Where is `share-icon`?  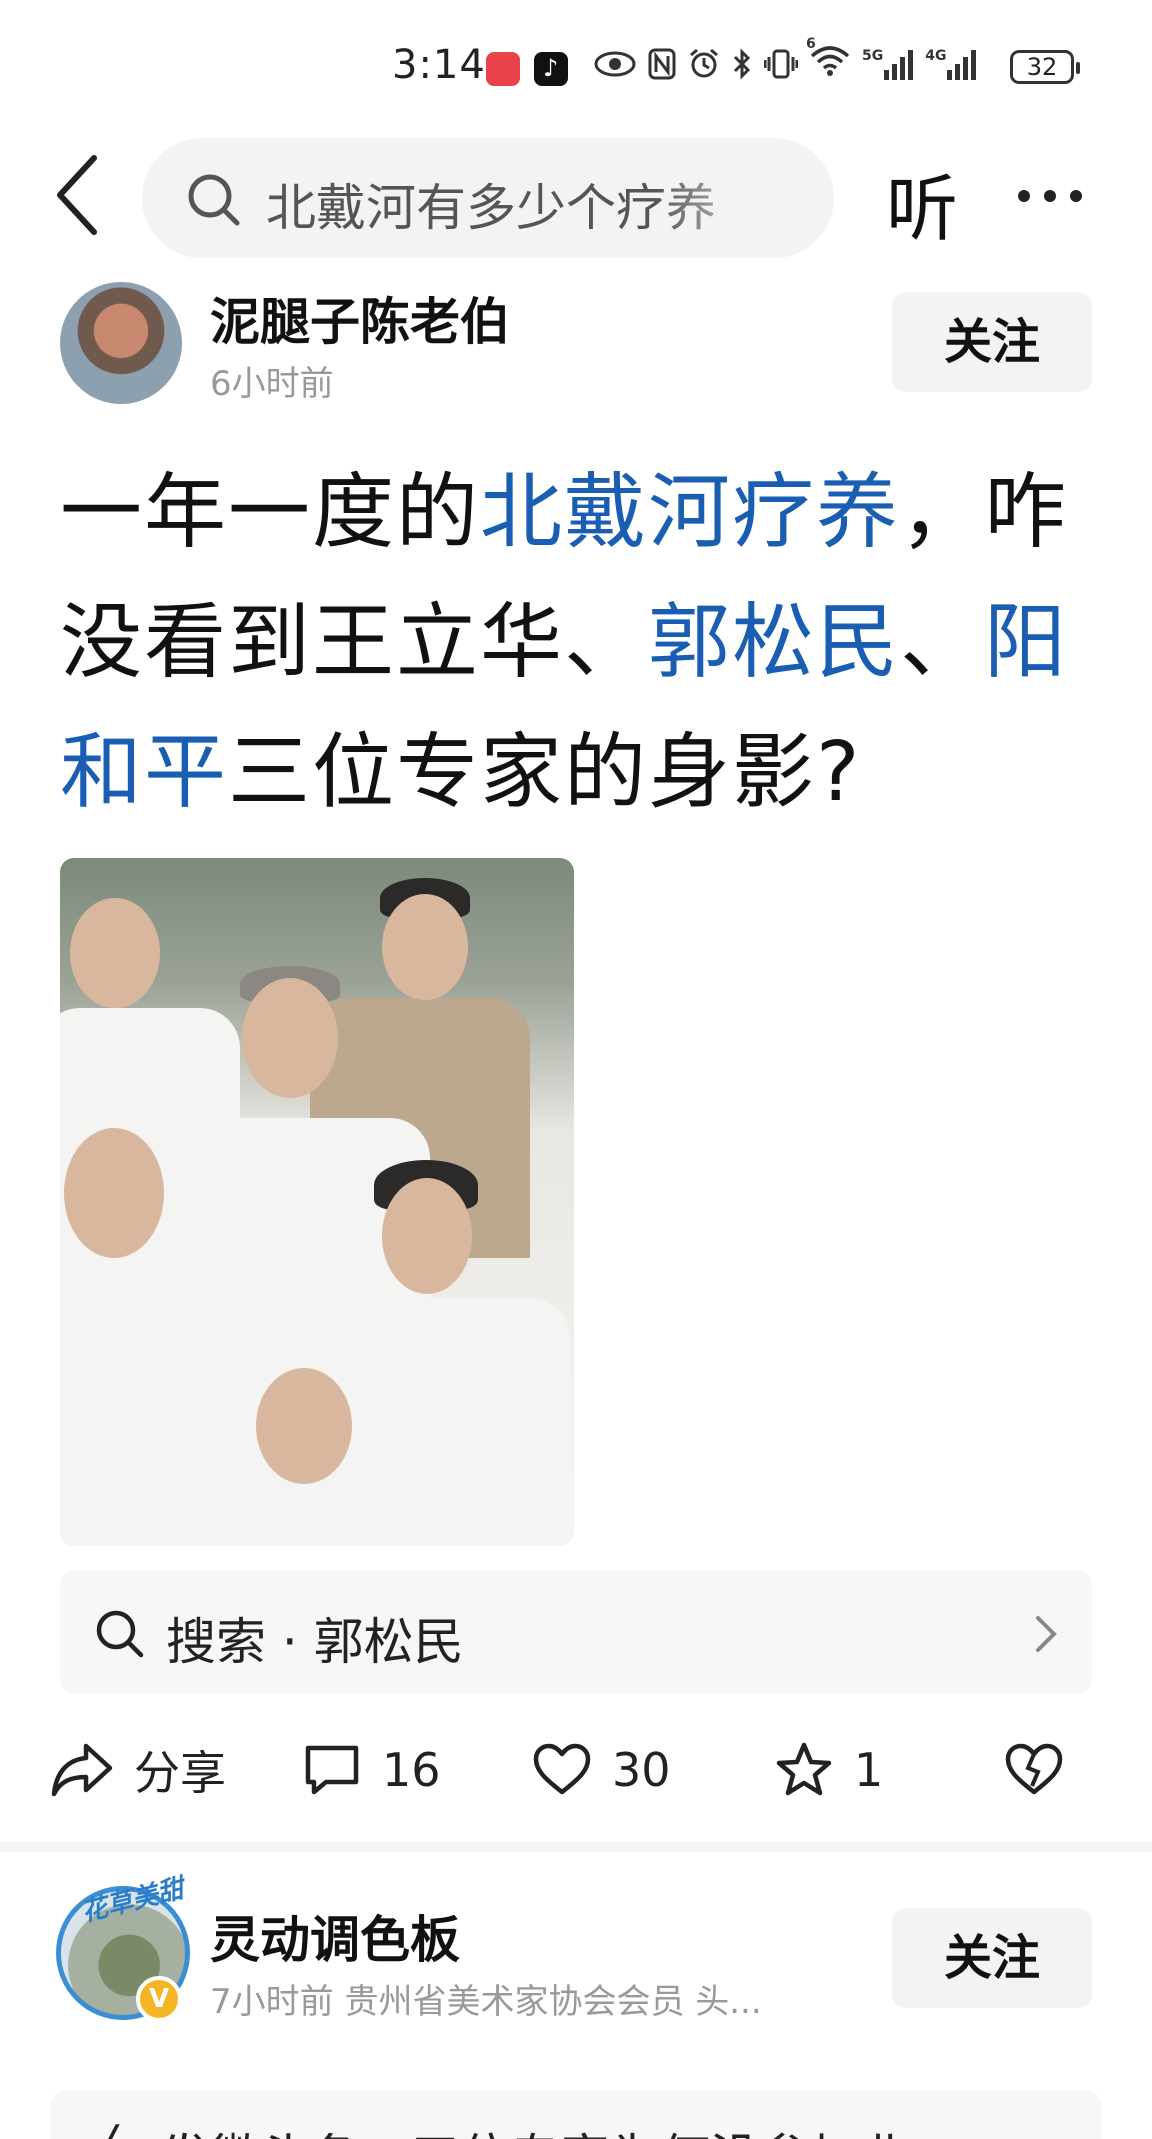
share-icon is located at coordinates (82, 1770).